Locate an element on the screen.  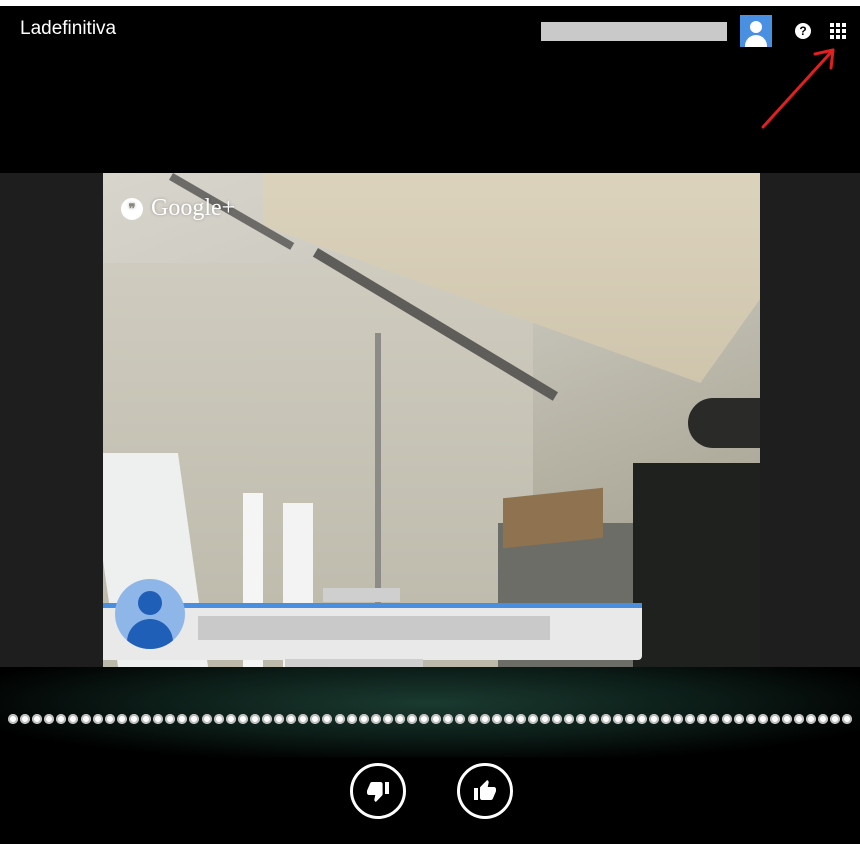
participant-avatar is located at coordinates (150, 614).